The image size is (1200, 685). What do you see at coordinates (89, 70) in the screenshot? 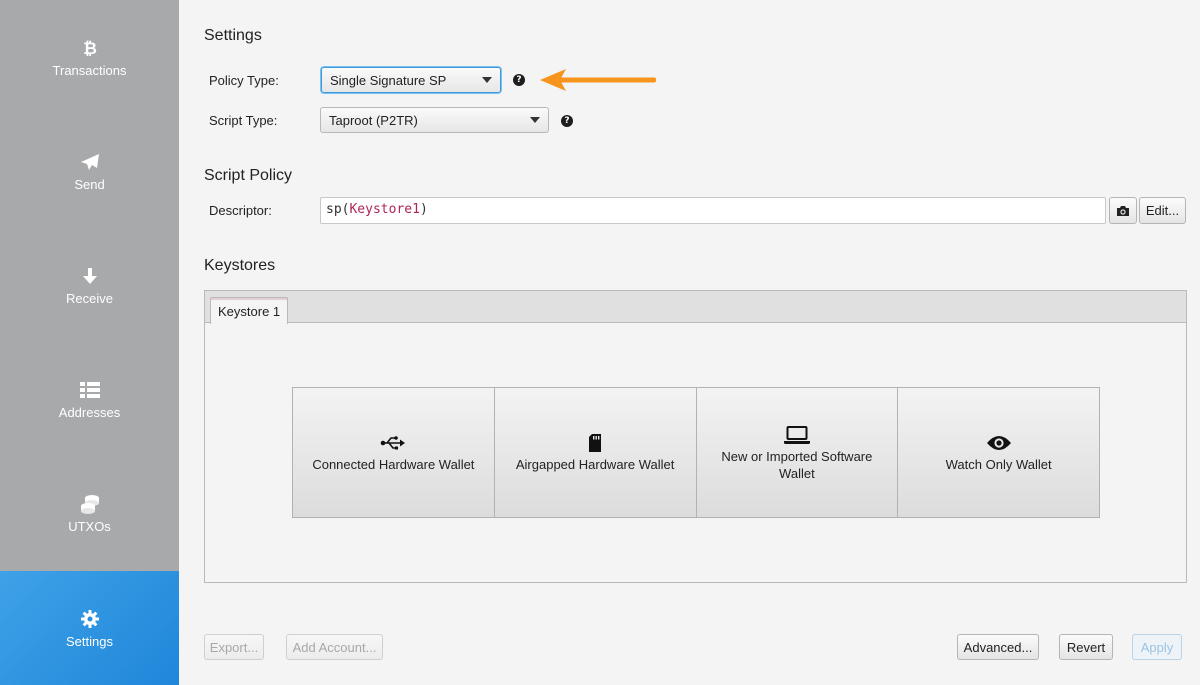
I see `sidebar-item-label: Transactions` at bounding box center [89, 70].